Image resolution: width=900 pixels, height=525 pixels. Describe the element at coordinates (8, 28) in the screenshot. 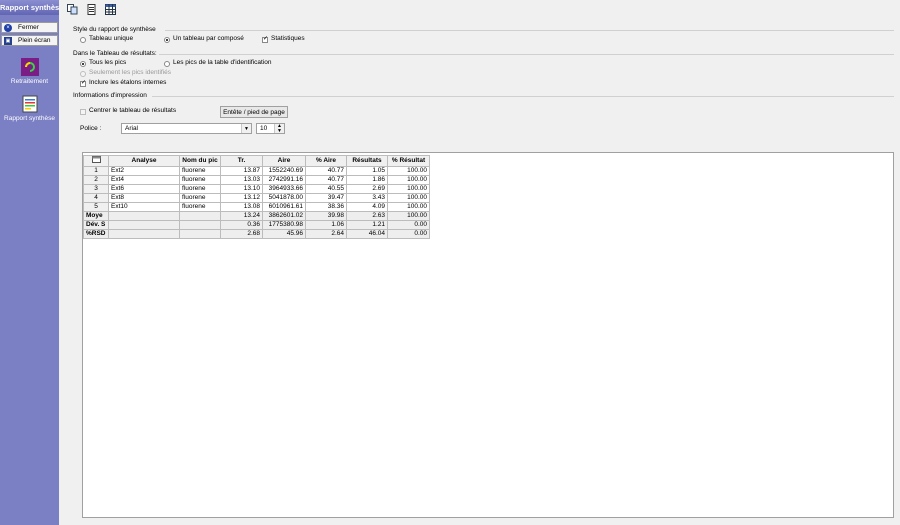

I see `close-icon: ×` at that location.